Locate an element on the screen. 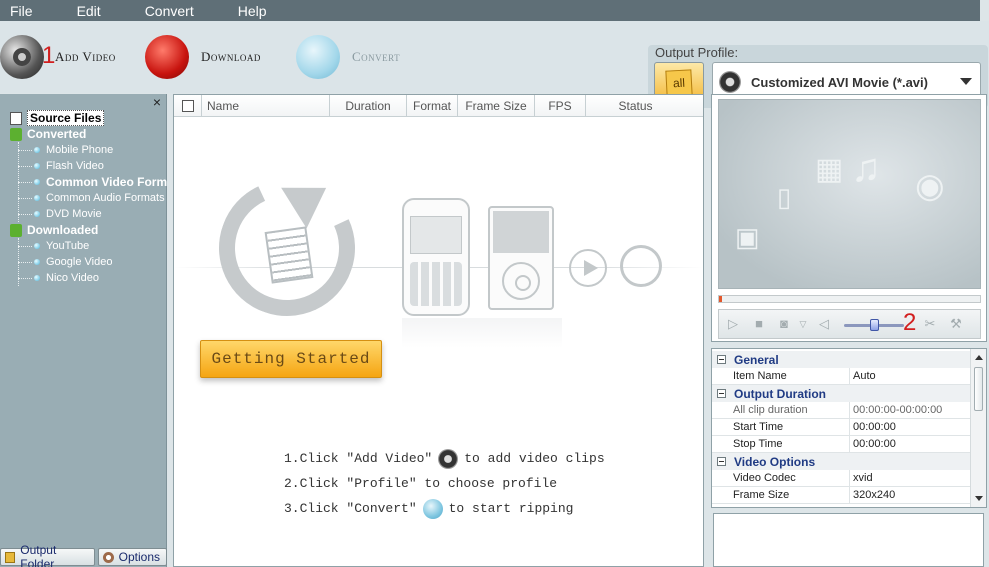 The image size is (989, 567). tree-item-nico-video: Nico Video is located at coordinates (83, 278).